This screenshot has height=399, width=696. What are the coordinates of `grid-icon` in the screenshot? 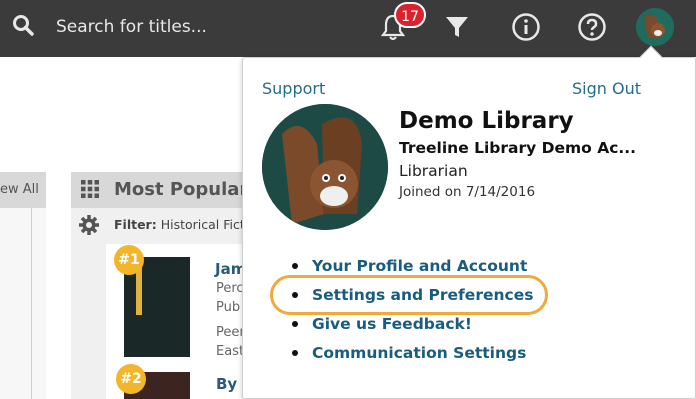 It's located at (90, 189).